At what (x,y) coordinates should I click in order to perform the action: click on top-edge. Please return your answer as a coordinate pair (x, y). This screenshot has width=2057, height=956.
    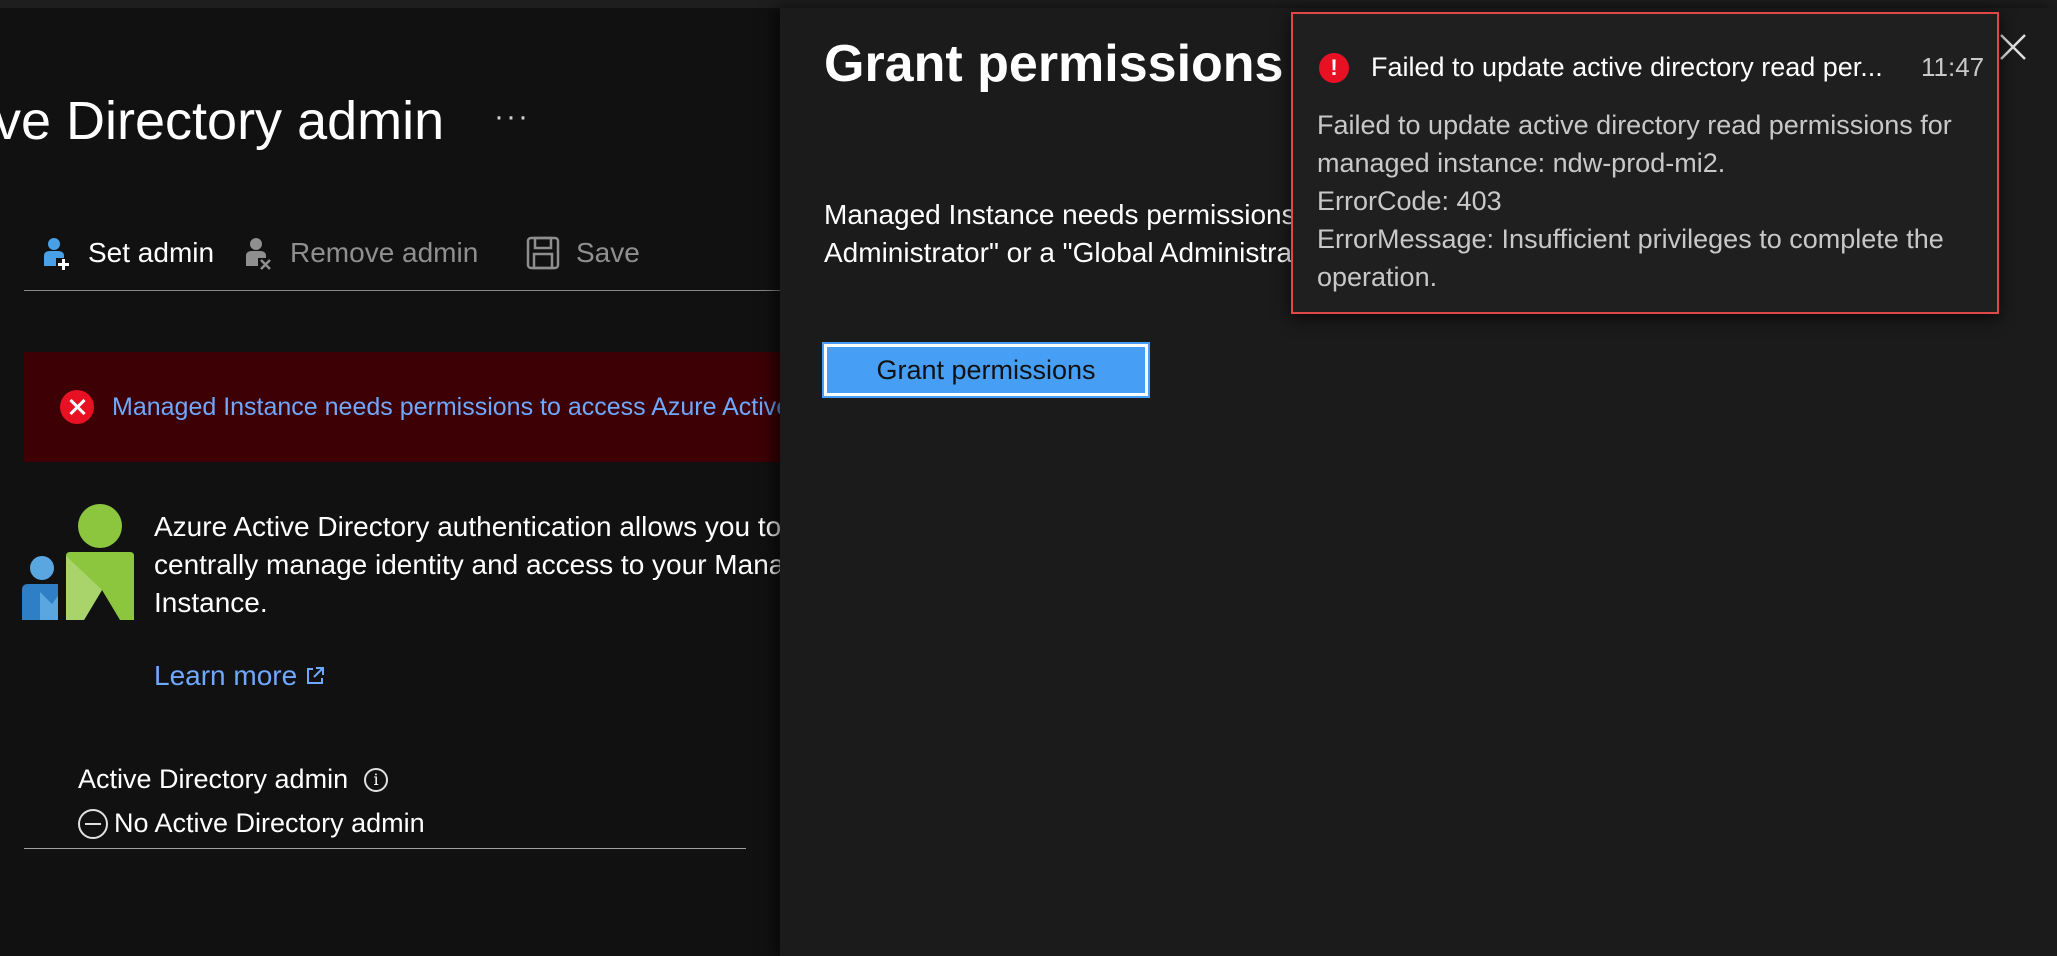
    Looking at the image, I should click on (1028, 4).